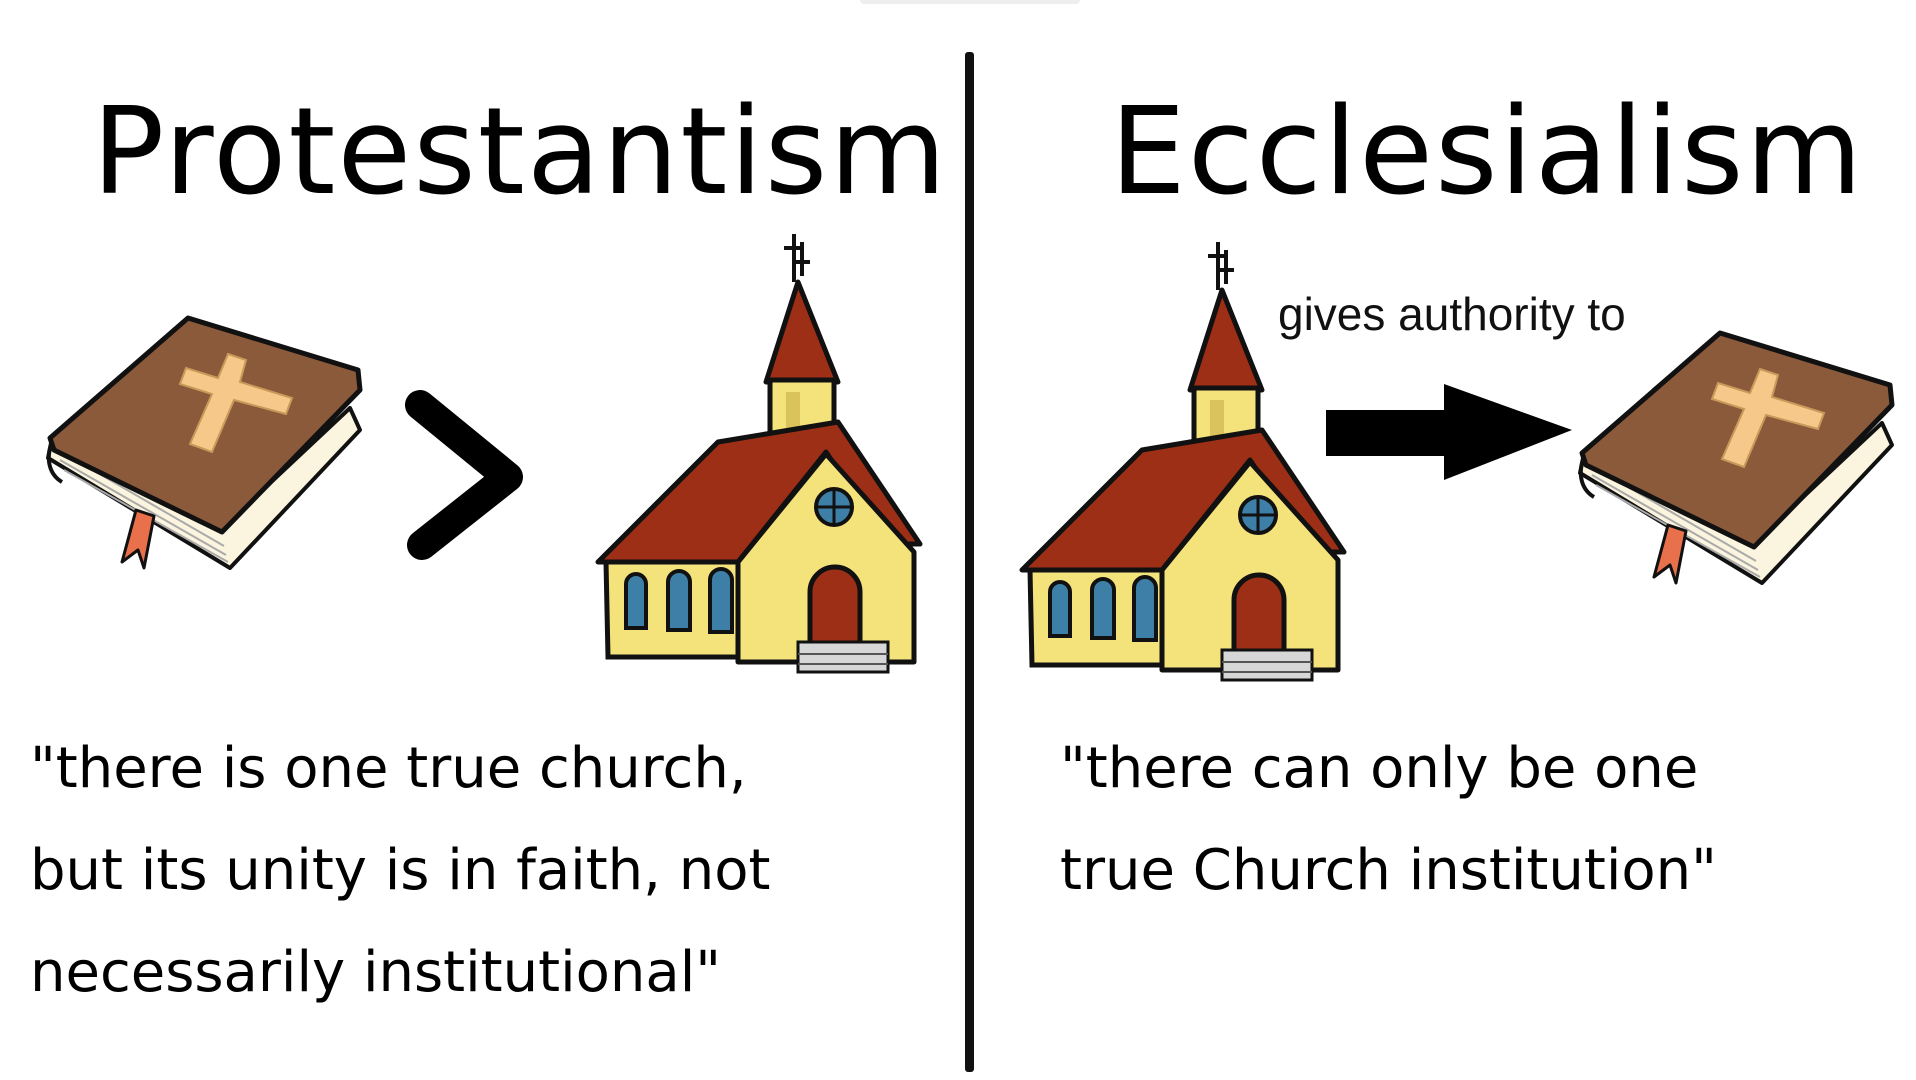 This screenshot has width=1916, height=1080. I want to click on panel-divider, so click(969, 562).